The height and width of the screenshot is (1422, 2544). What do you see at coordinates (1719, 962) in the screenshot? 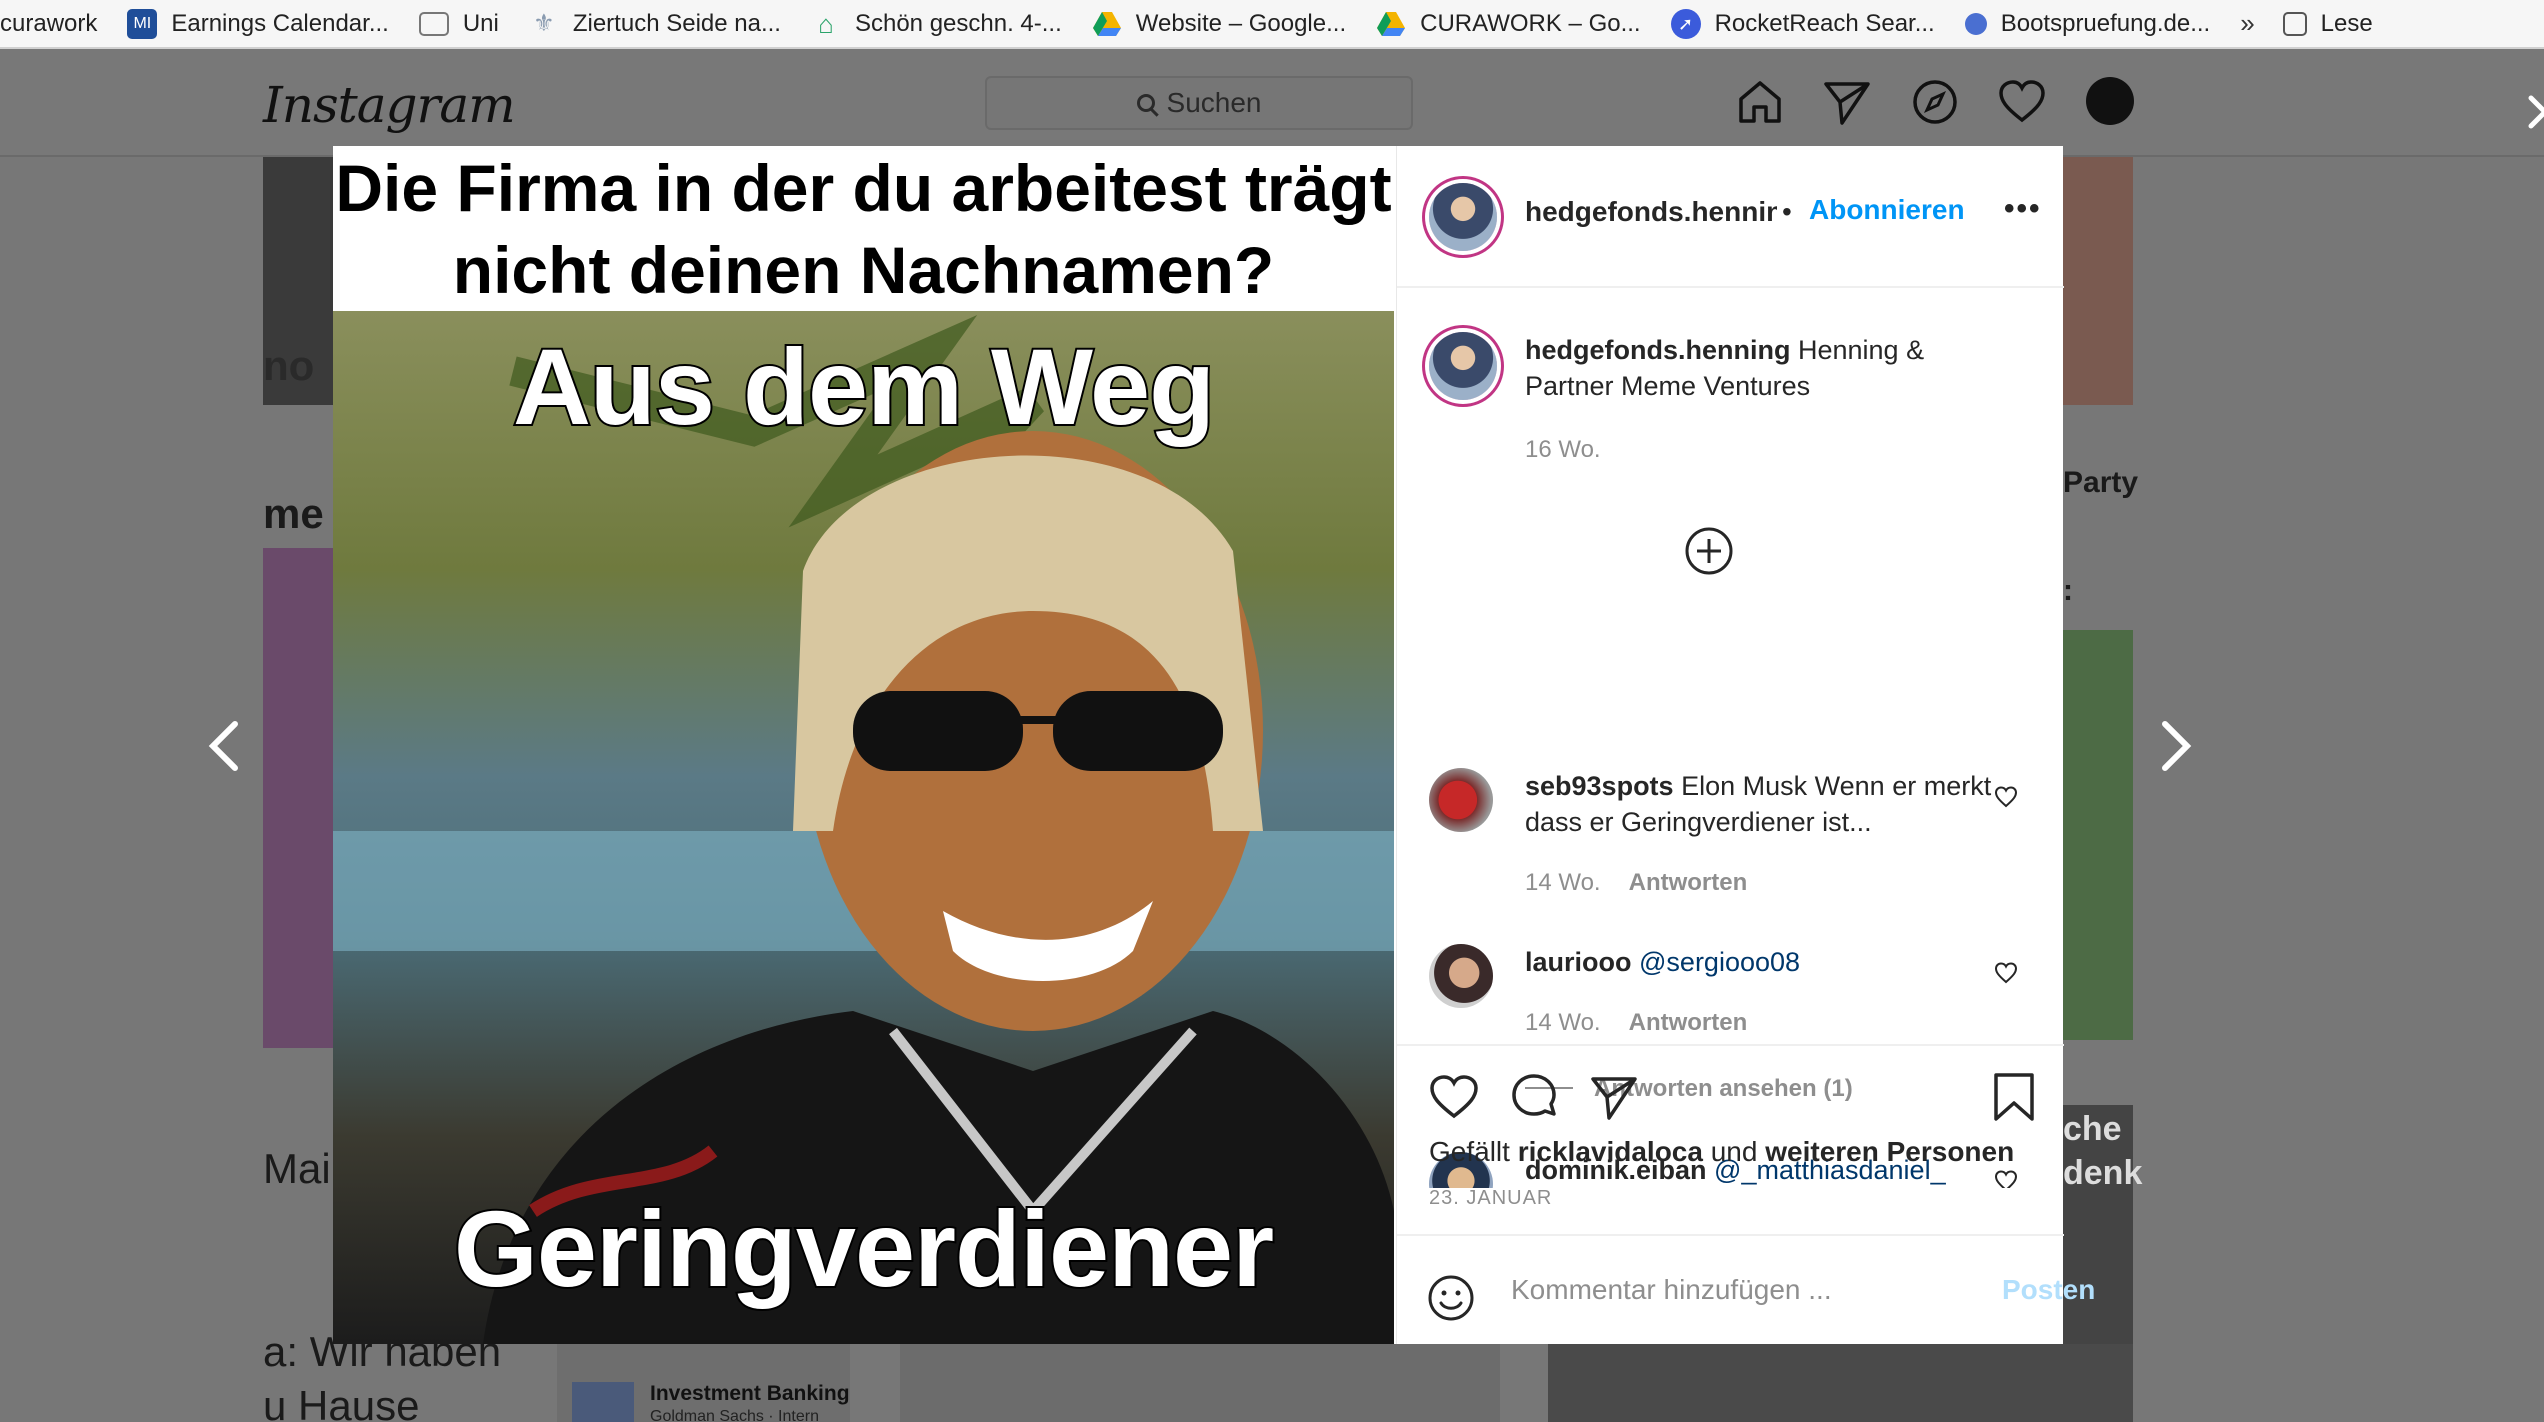
I see `comment-mention: @sergiooo08` at bounding box center [1719, 962].